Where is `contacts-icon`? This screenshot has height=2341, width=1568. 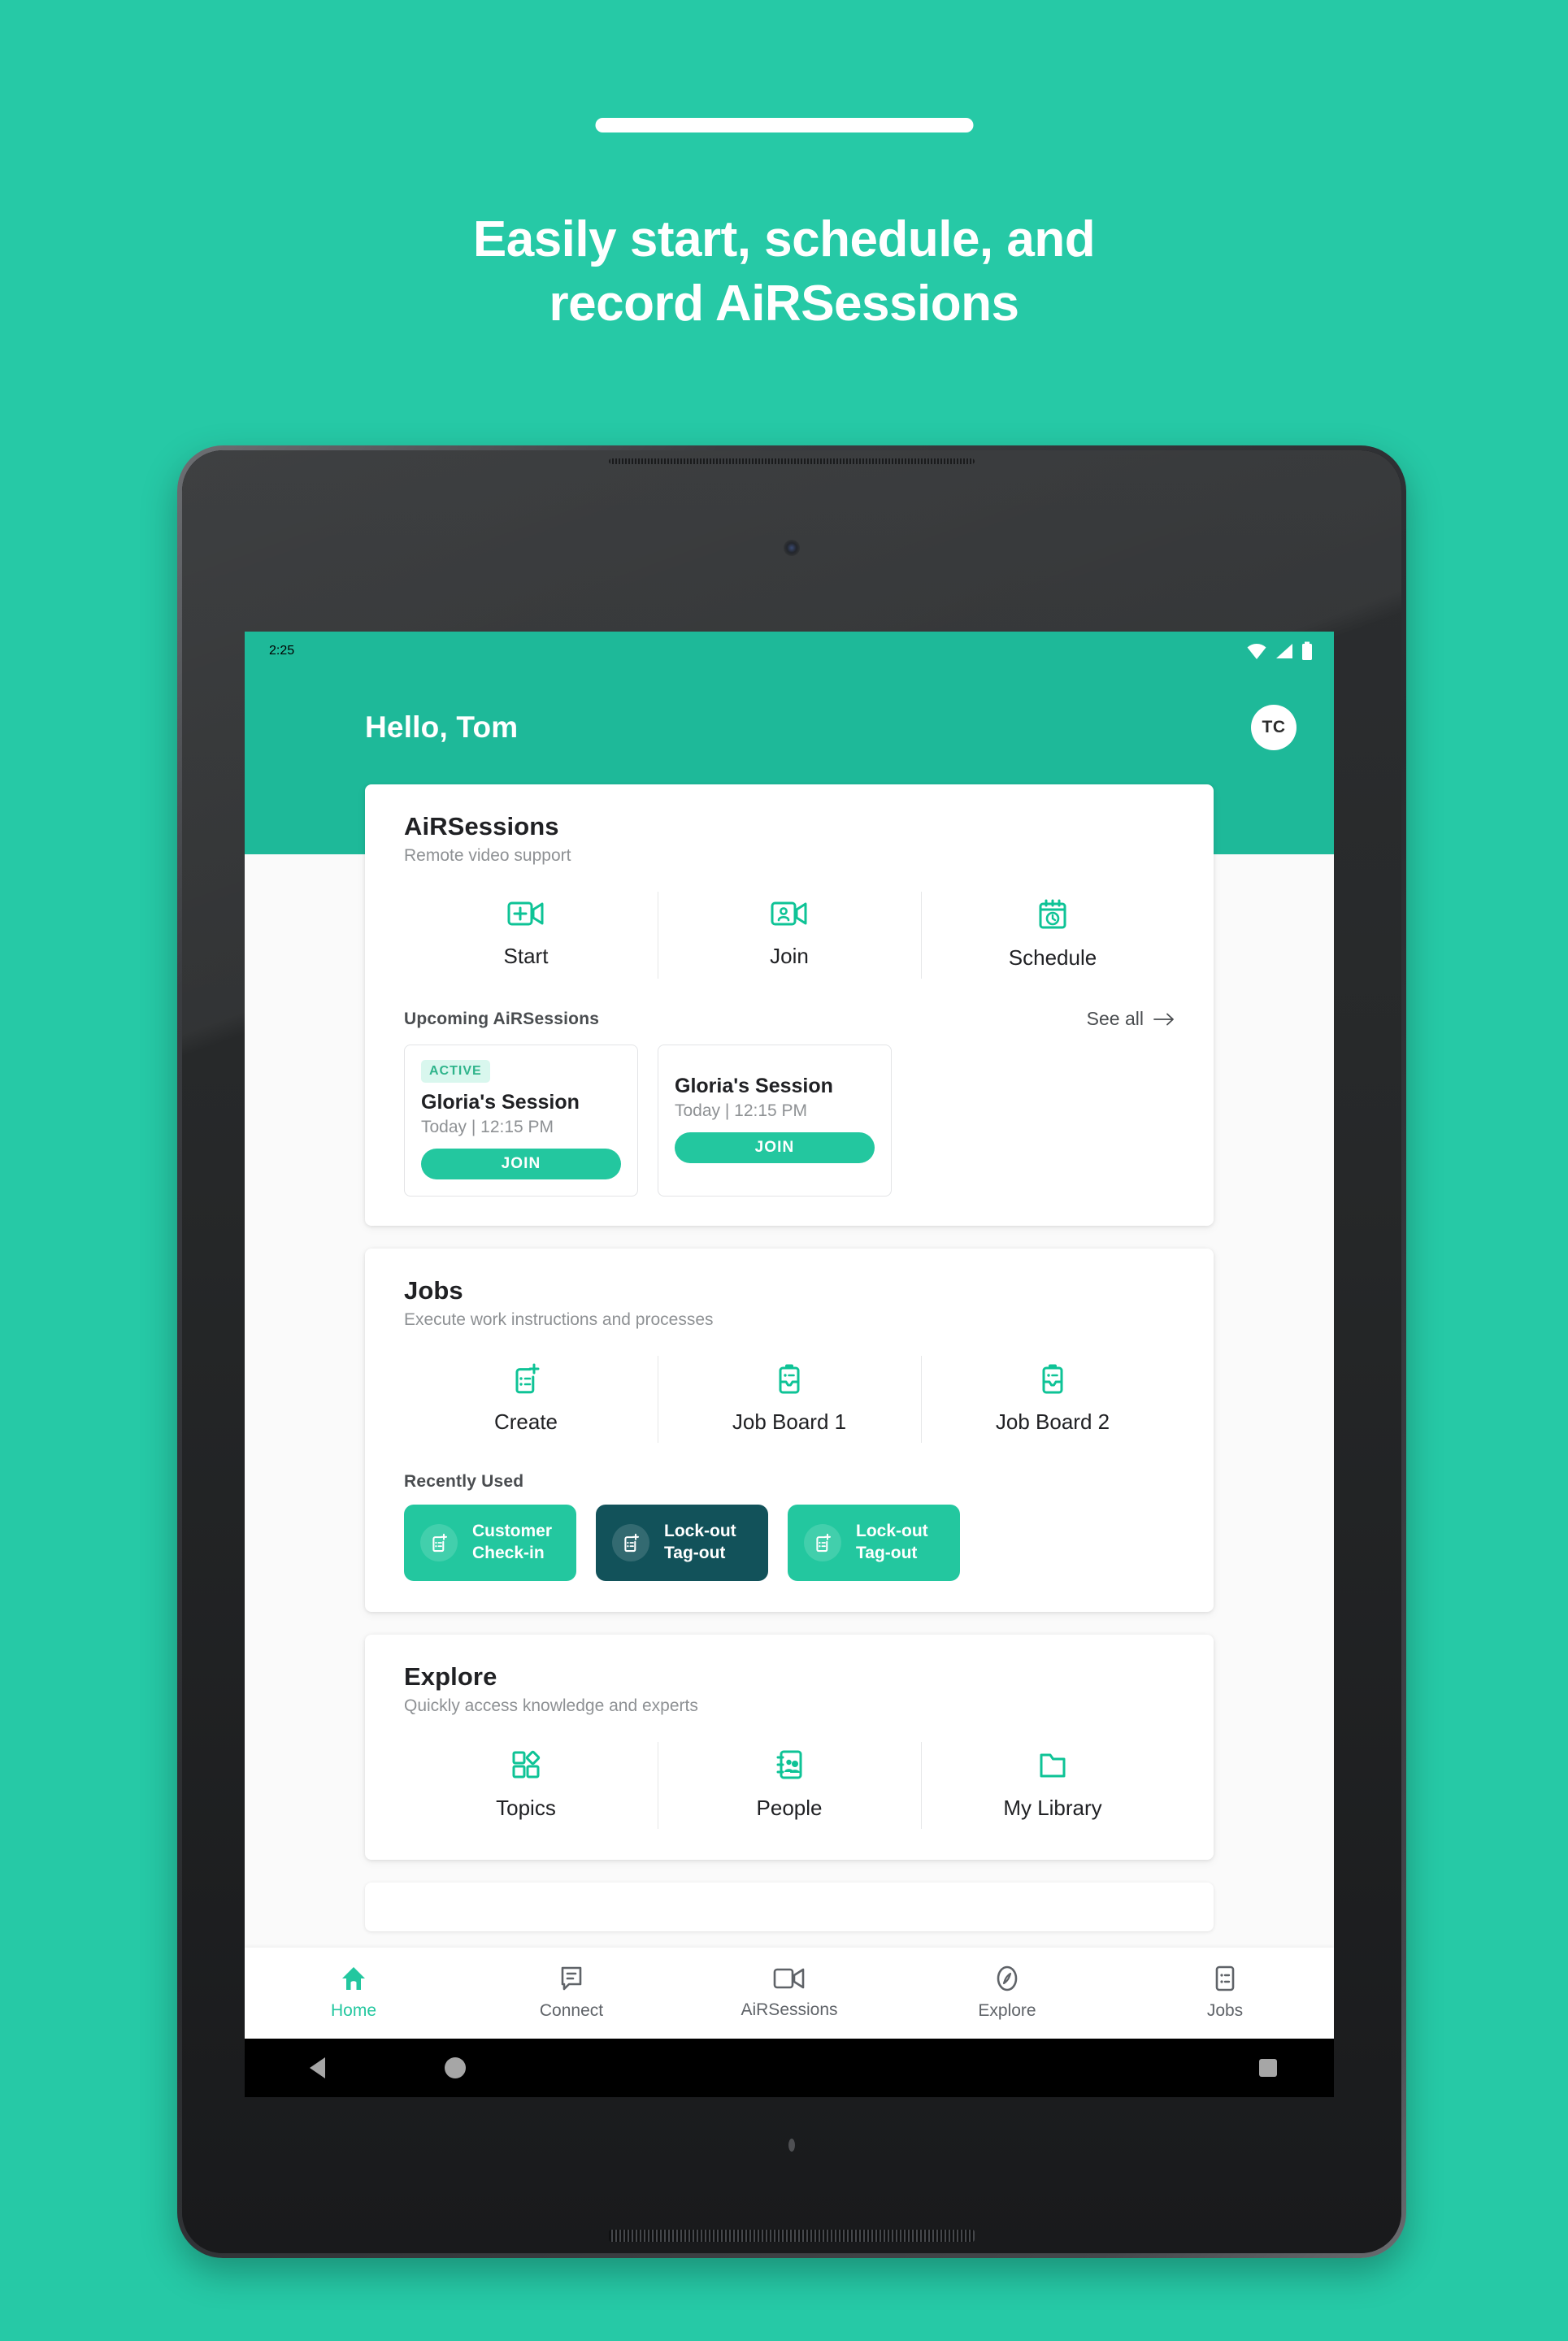
contacts-icon is located at coordinates (789, 1764).